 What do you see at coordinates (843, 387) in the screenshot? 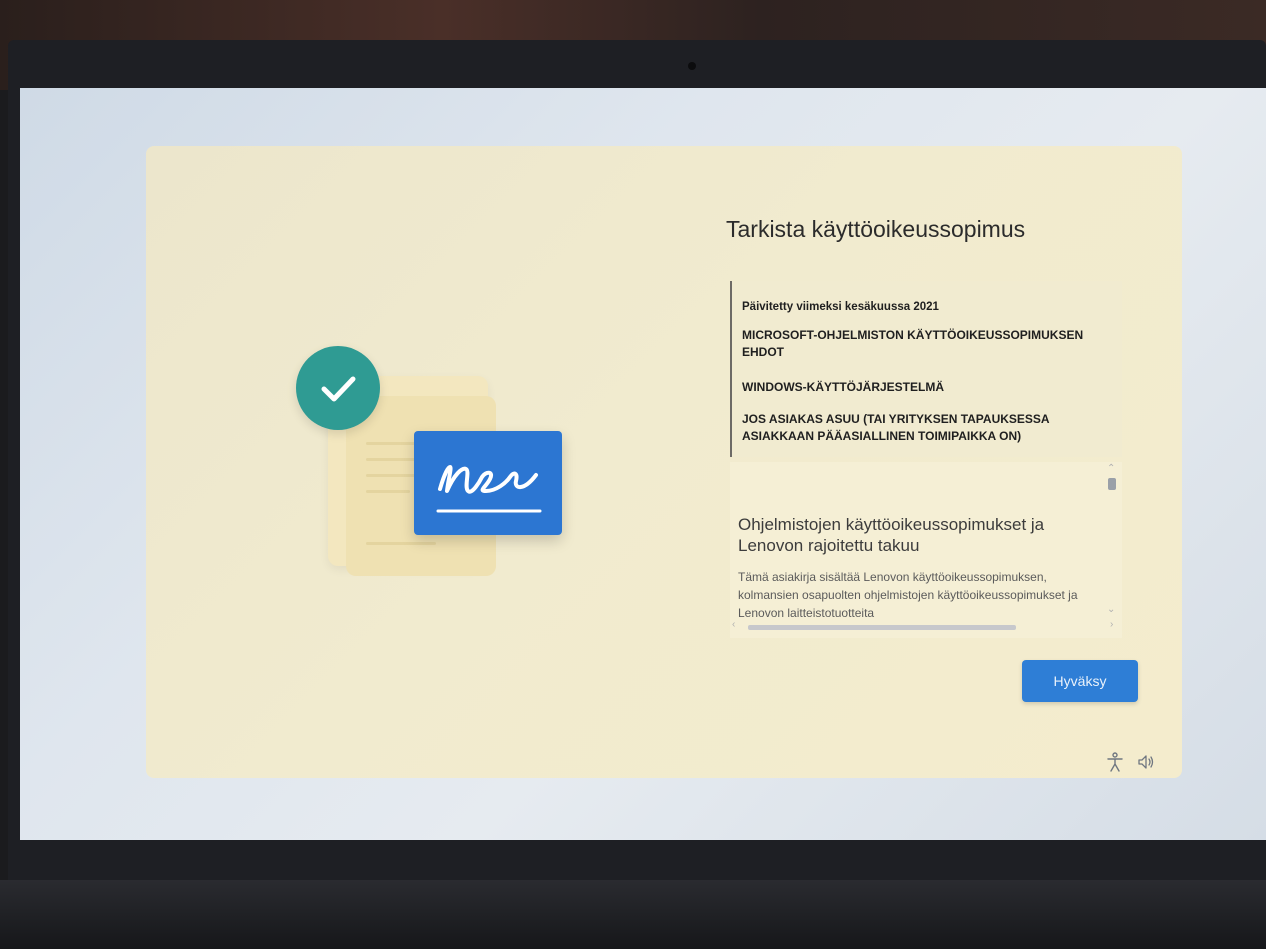
I see `terms-os-heading: WINDOWS-KÄYTTÖJÄRJESTELMÄ` at bounding box center [843, 387].